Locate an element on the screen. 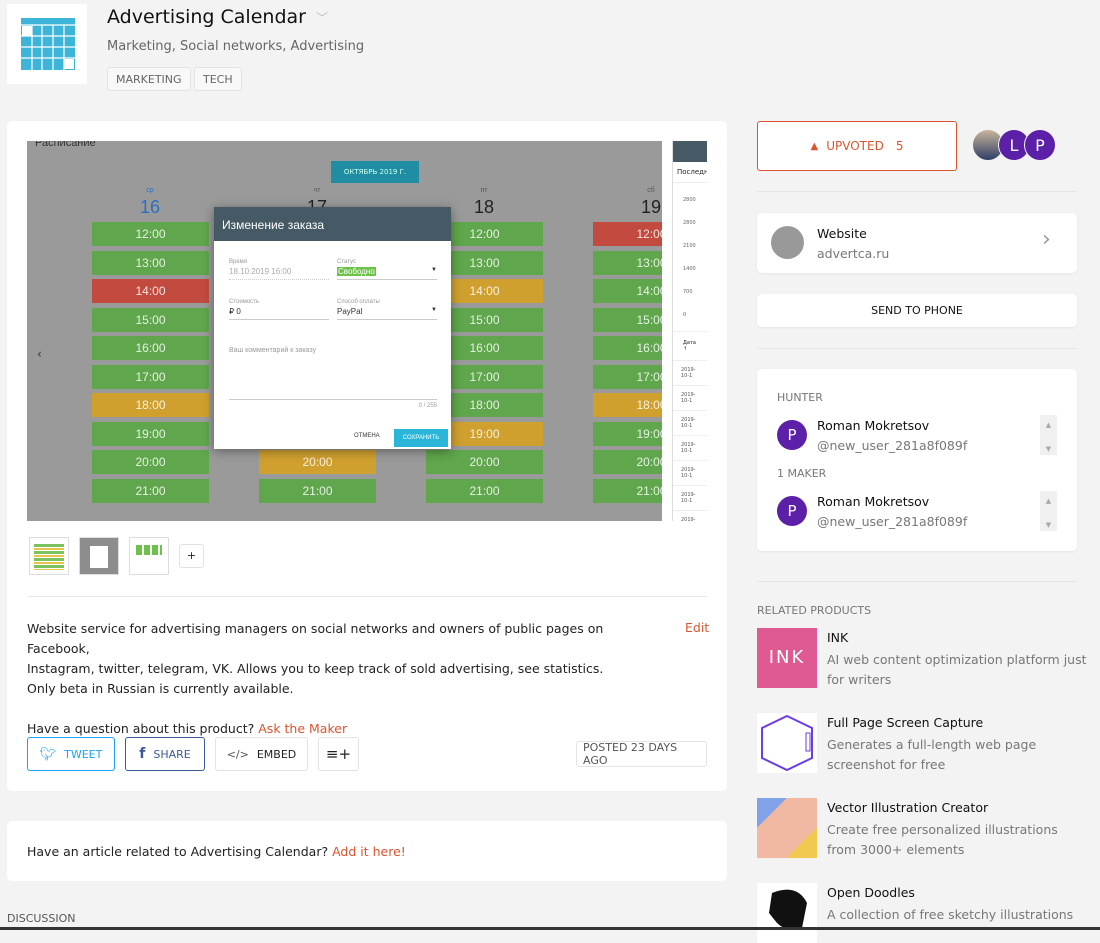  maker-name: Roman Mokretsov is located at coordinates (873, 501).